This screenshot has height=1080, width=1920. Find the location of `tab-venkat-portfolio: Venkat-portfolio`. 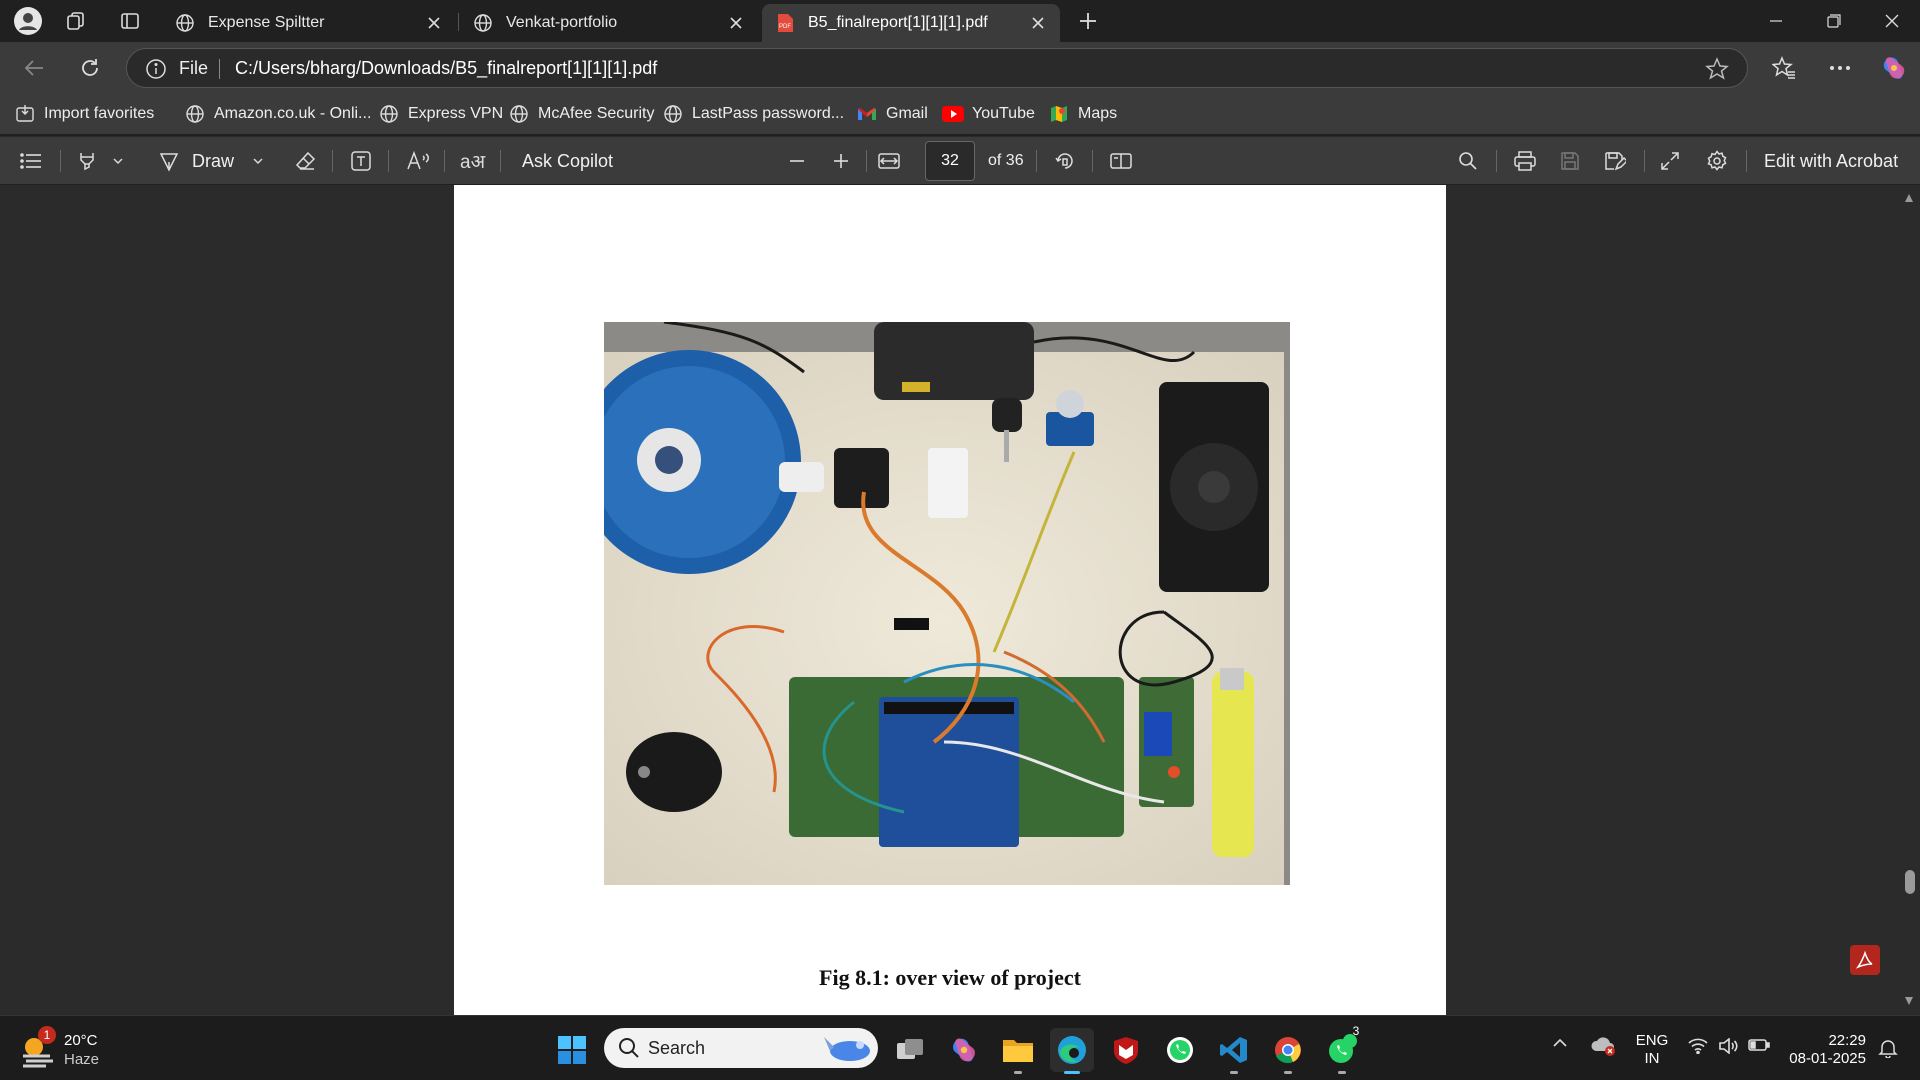

tab-venkat-portfolio: Venkat-portfolio is located at coordinates (609, 23).